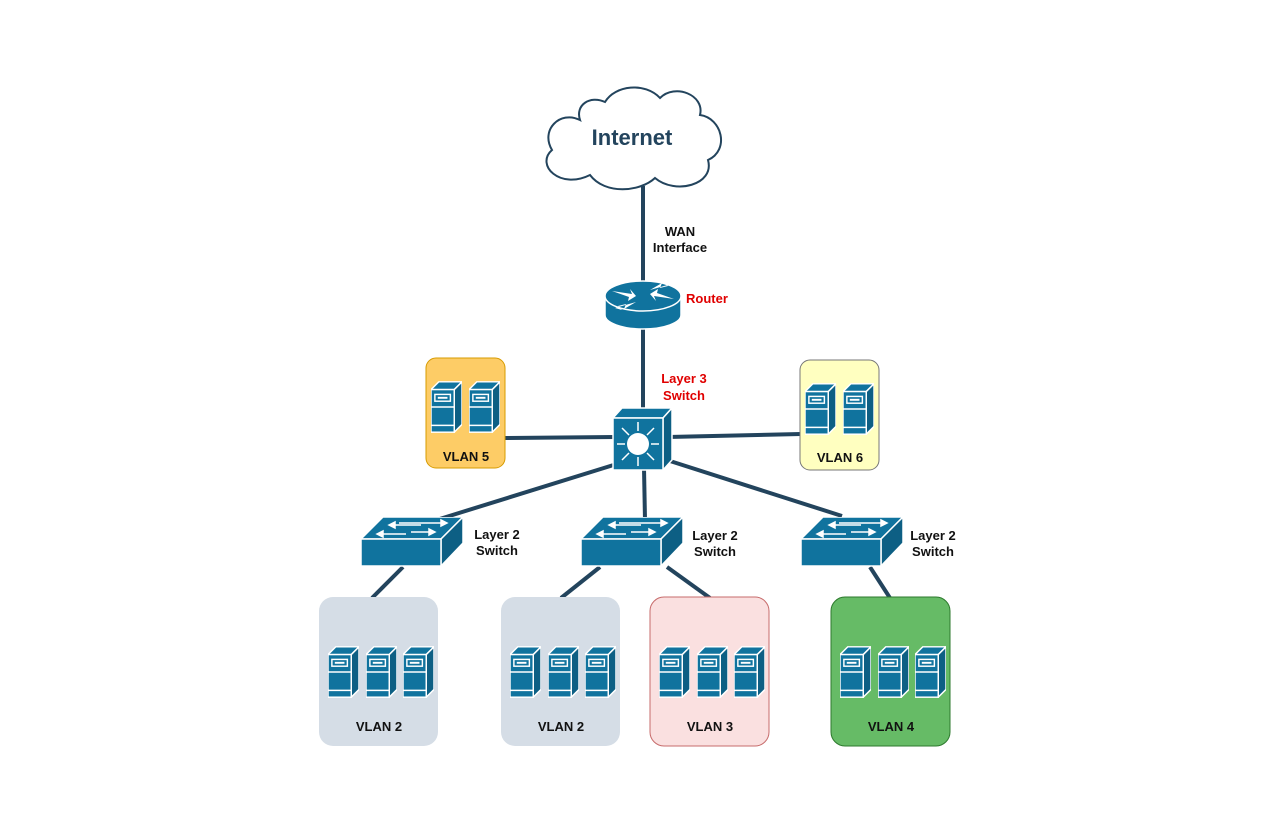  Describe the element at coordinates (525, 492) in the screenshot. I see `link-l3-l2left` at that location.